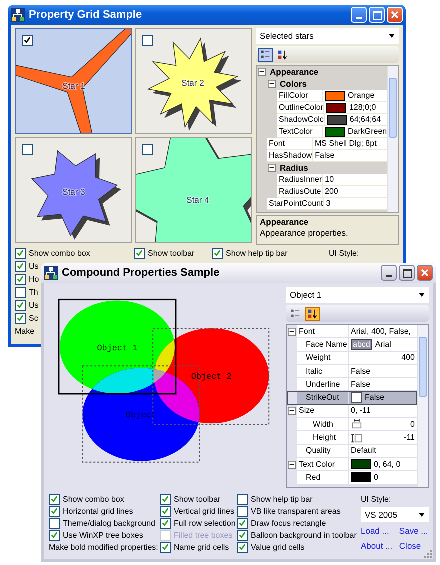  Describe the element at coordinates (395, 514) in the screenshot. I see `style-dropdown: VS 2005` at that location.